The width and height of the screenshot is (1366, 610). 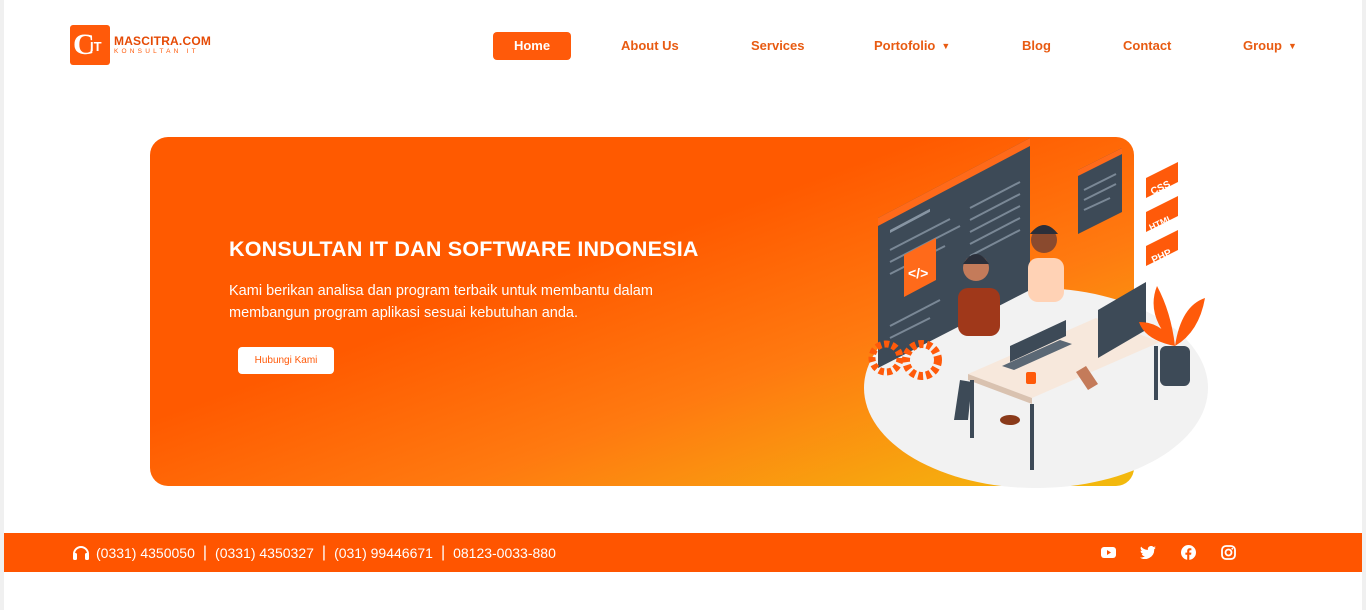 I want to click on brand-tagline: KONSULTAN IT, so click(x=156, y=51).